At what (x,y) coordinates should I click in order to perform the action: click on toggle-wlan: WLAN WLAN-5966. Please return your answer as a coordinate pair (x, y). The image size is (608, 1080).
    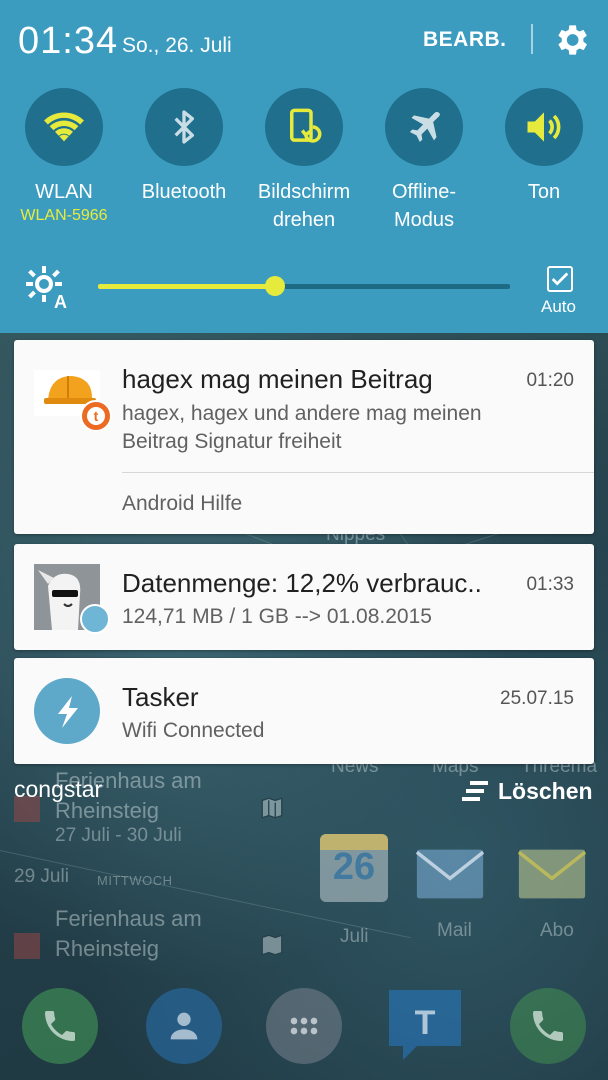
    Looking at the image, I should click on (64, 157).